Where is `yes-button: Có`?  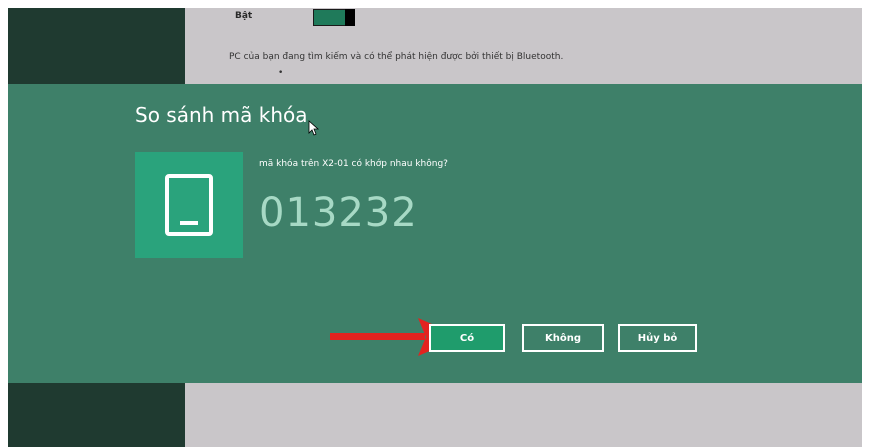 yes-button: Có is located at coordinates (467, 338).